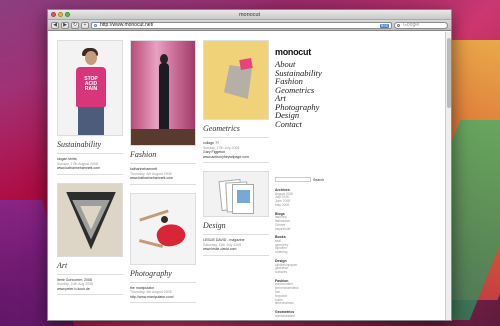  What do you see at coordinates (90, 289) in the screenshot?
I see `post-link: www.peter-h-koch.de` at bounding box center [90, 289].